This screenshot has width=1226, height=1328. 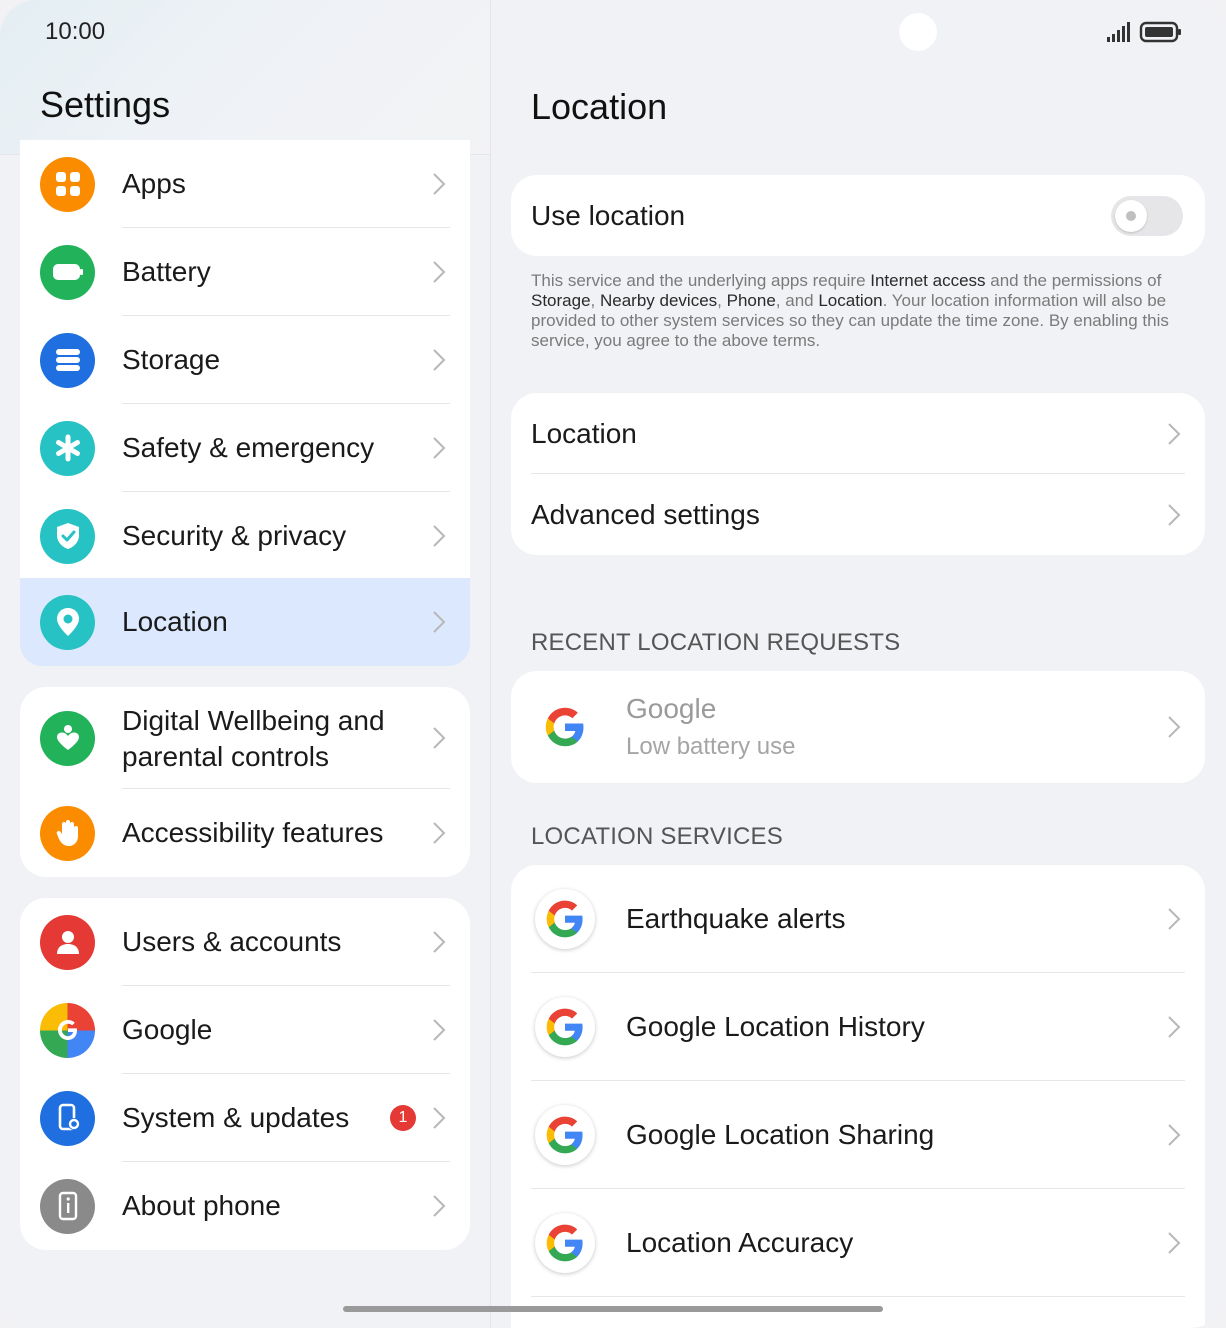 What do you see at coordinates (67, 942) in the screenshot?
I see `user-icon` at bounding box center [67, 942].